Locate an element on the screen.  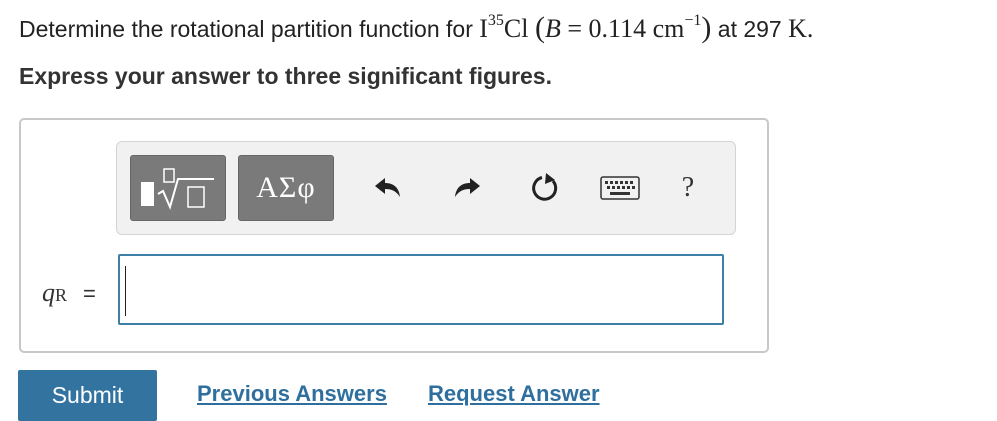
param-value: = 0.114 cm is located at coordinates (622, 28).